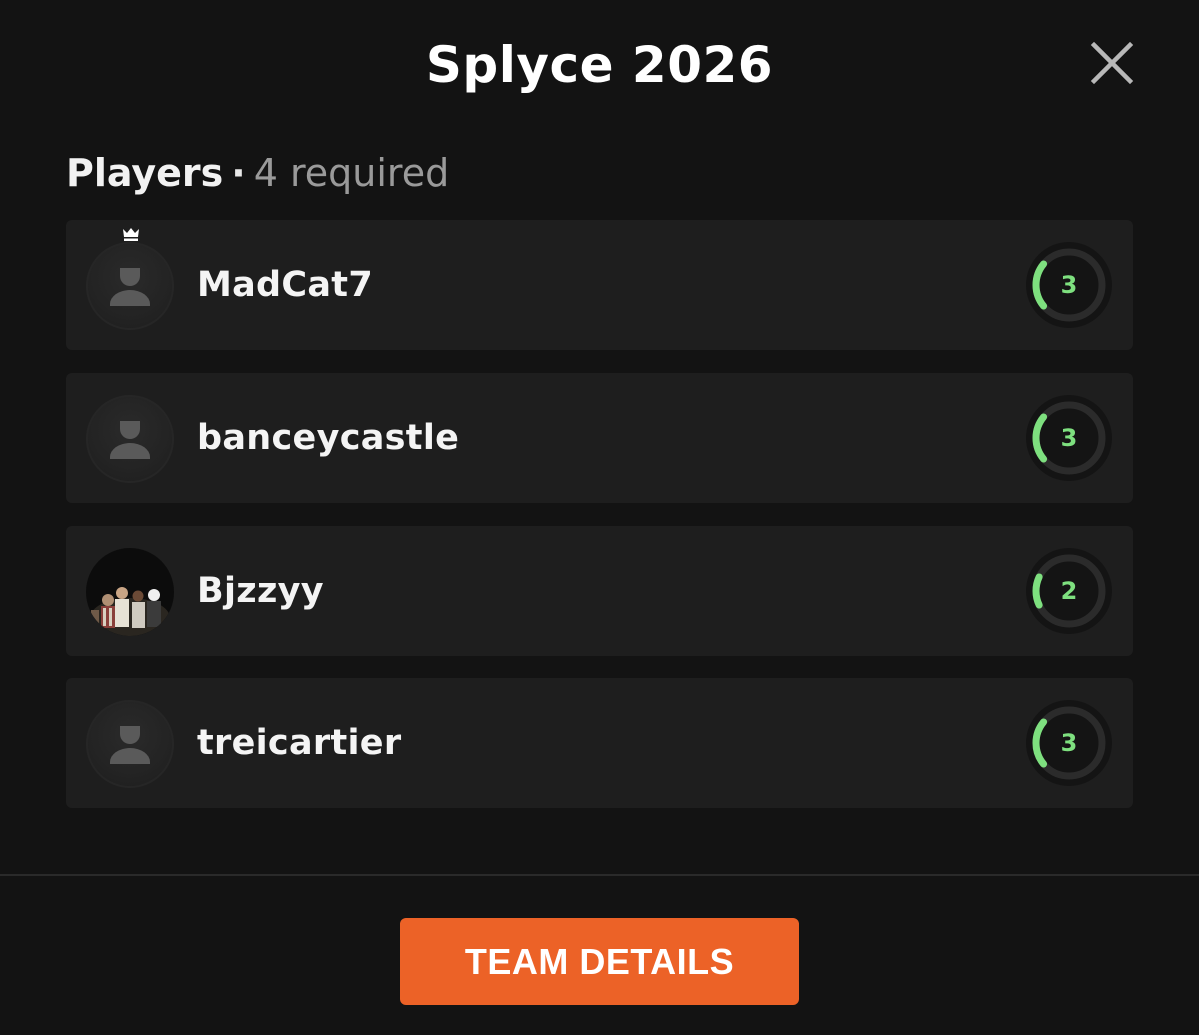  I want to click on close-icon, so click(1112, 63).